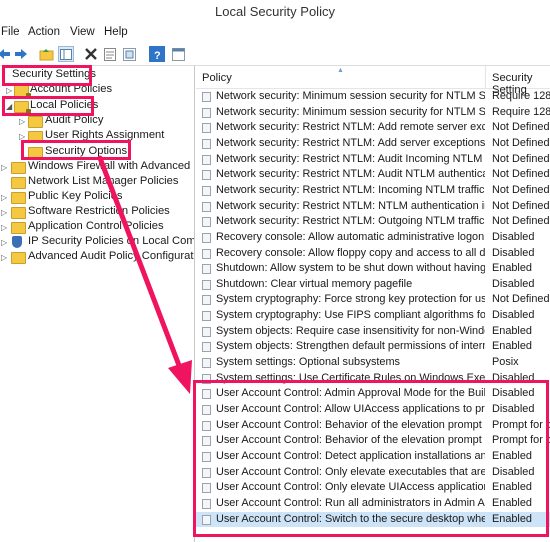  I want to click on annotation-arrow, so click(144, 274).